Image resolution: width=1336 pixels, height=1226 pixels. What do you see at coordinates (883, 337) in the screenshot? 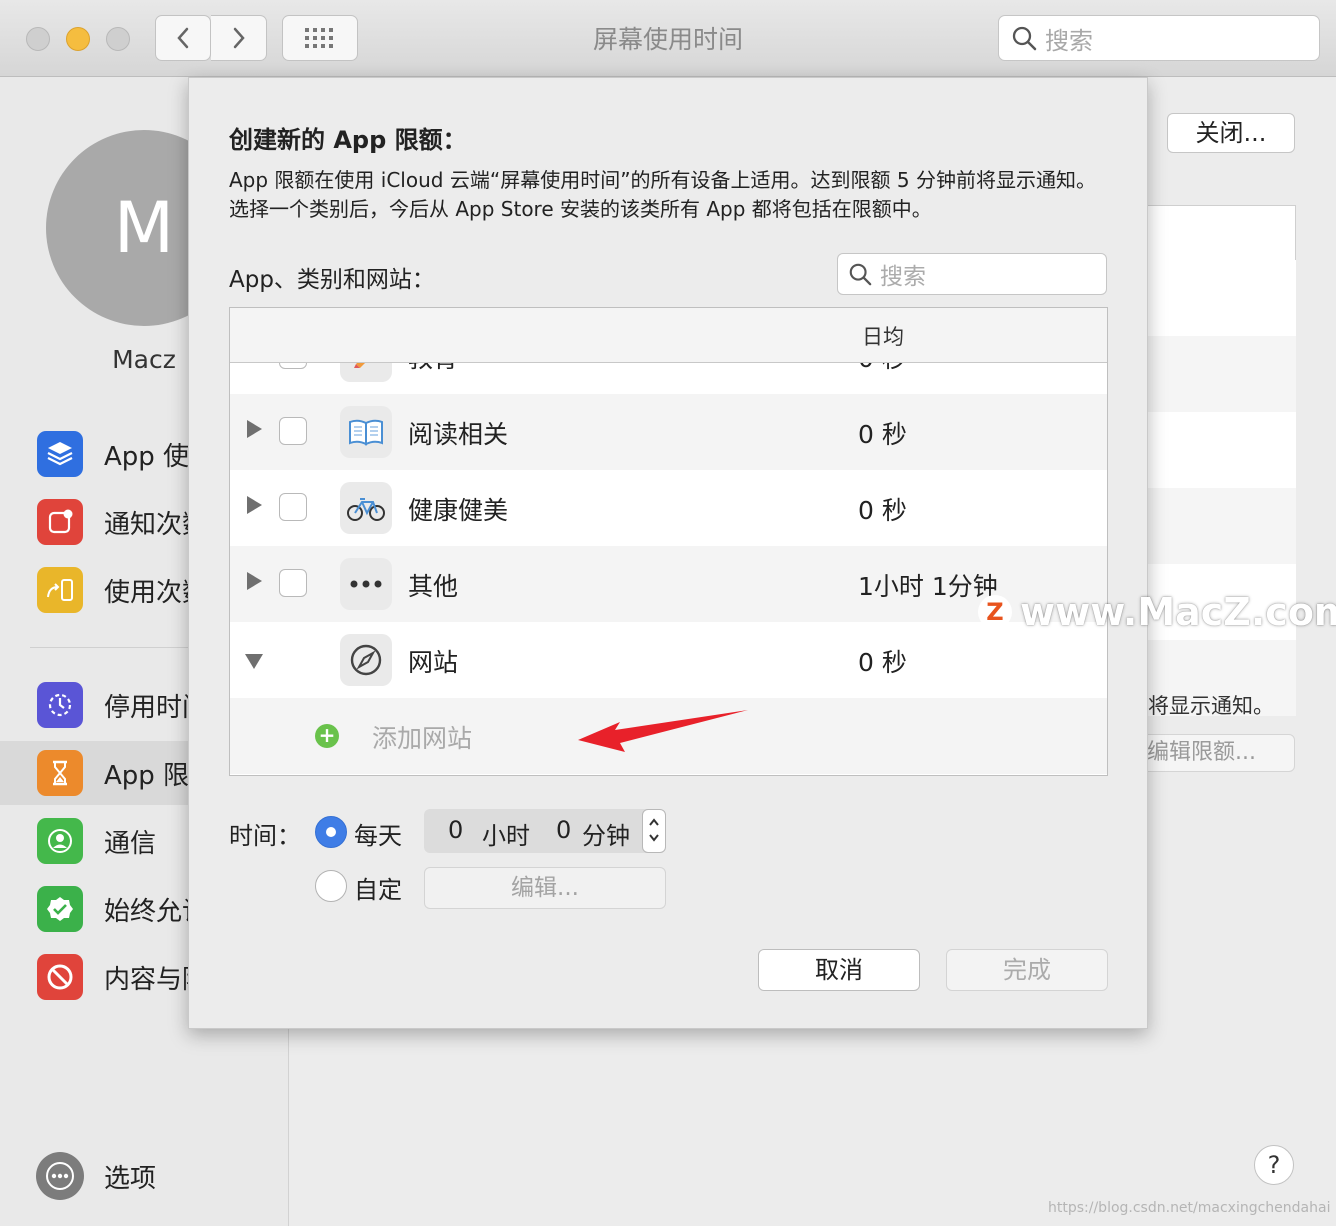
I see `column-daily-average: 日均` at bounding box center [883, 337].